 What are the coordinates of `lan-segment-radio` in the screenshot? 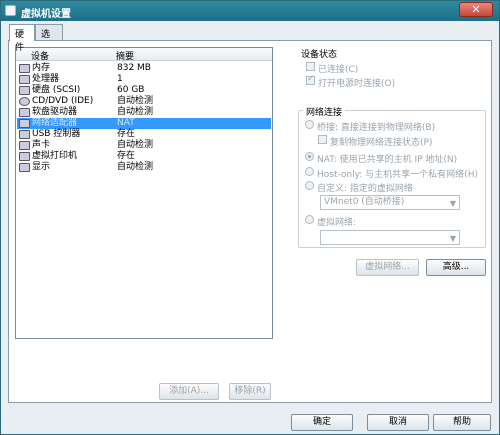 It's located at (309, 219).